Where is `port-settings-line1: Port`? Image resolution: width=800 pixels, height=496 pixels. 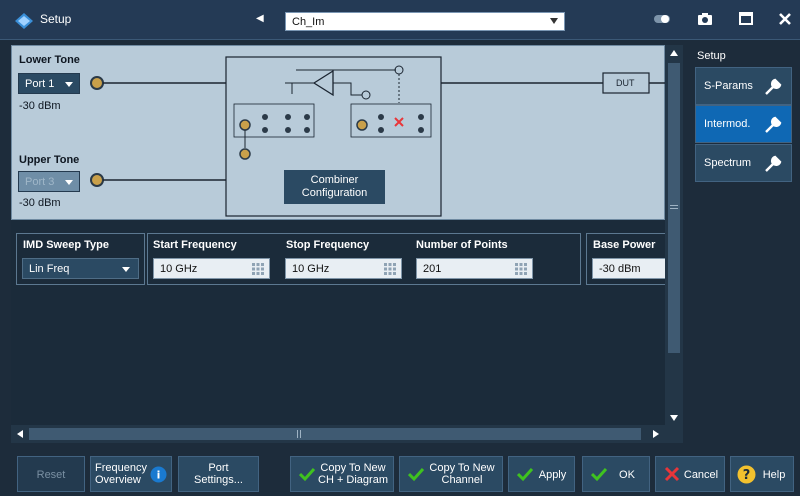 port-settings-line1: Port is located at coordinates (218, 468).